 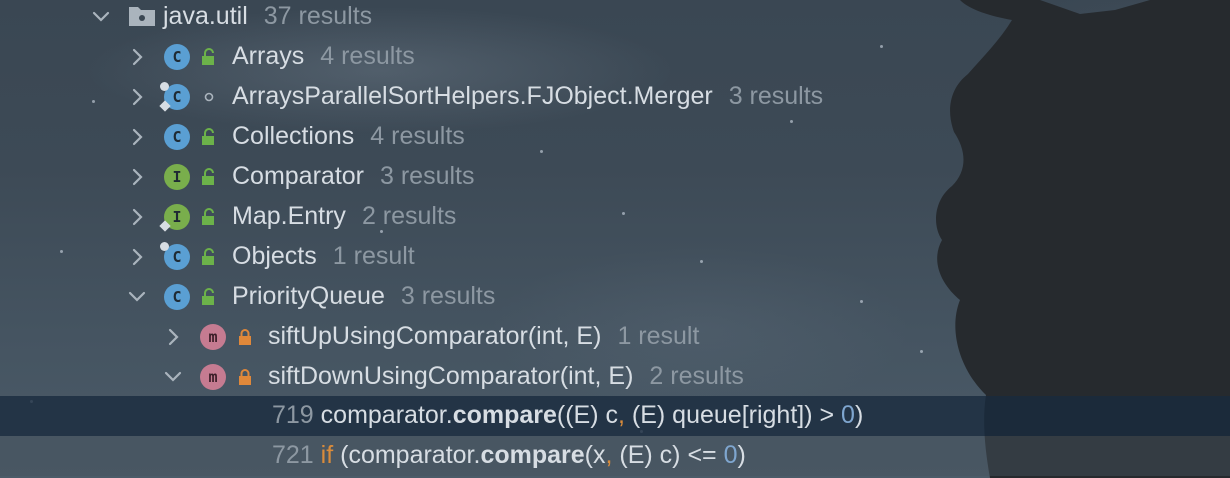 I want to click on keyword: if, so click(x=327, y=455).